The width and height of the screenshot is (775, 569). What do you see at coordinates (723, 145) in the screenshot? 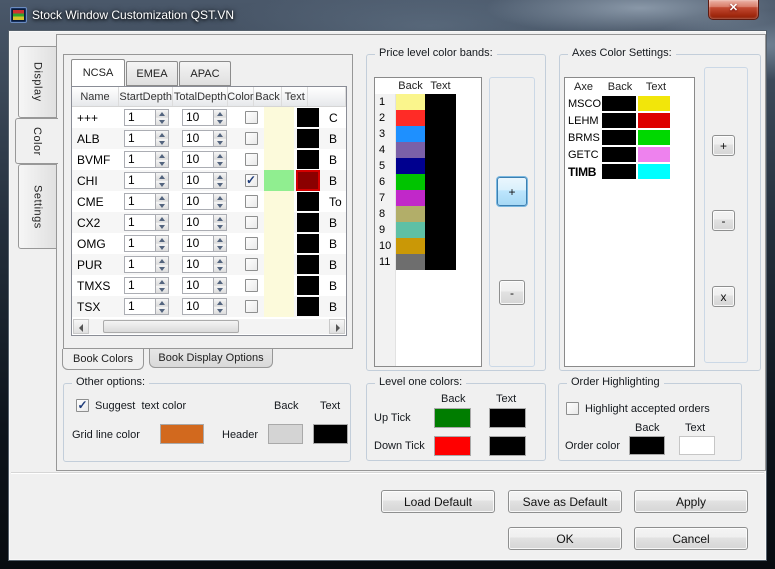
I see `axes-add-button: +` at bounding box center [723, 145].